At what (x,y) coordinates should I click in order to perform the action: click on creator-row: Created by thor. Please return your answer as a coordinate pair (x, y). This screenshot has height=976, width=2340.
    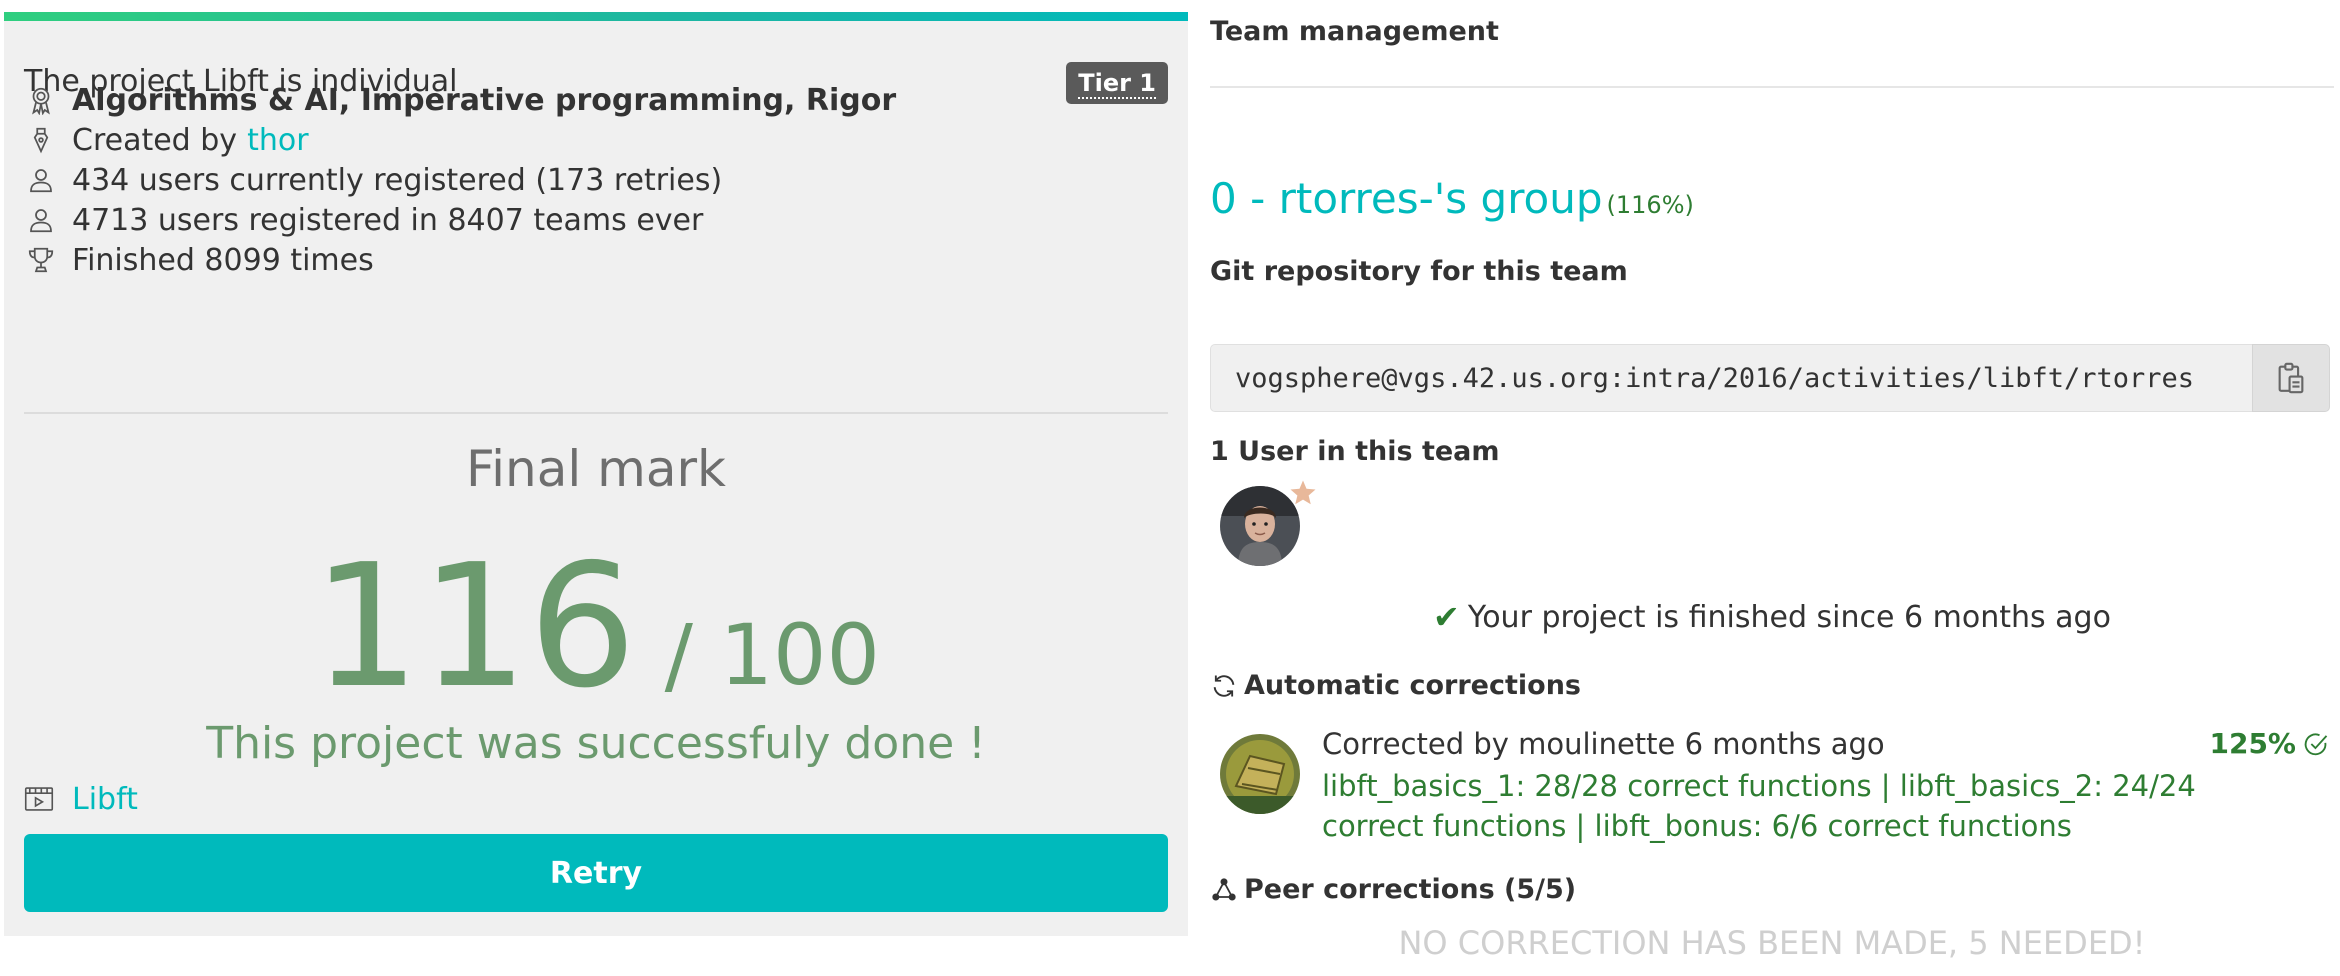
    Looking at the image, I should click on (166, 140).